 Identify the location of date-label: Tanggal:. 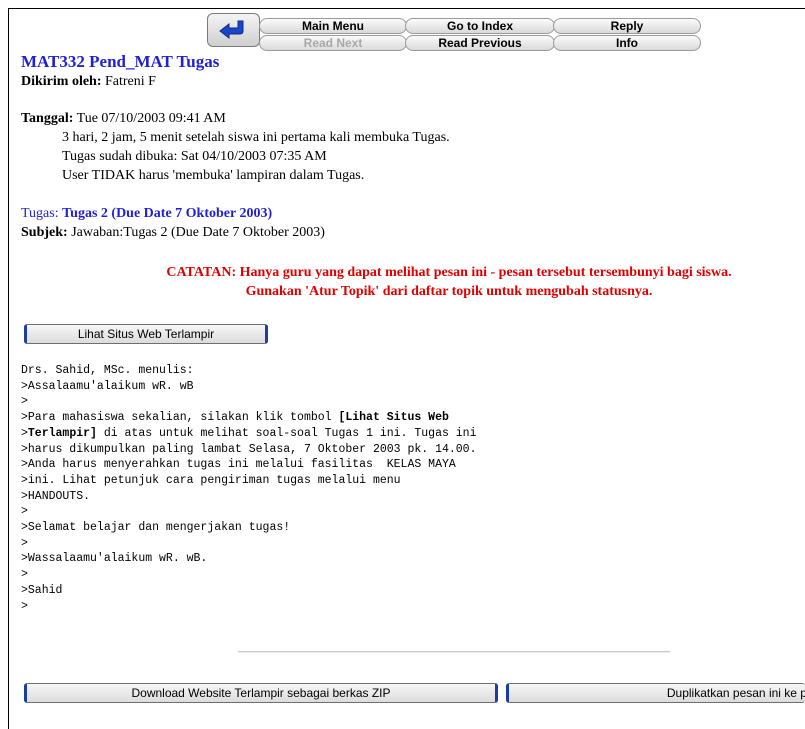
(47, 118).